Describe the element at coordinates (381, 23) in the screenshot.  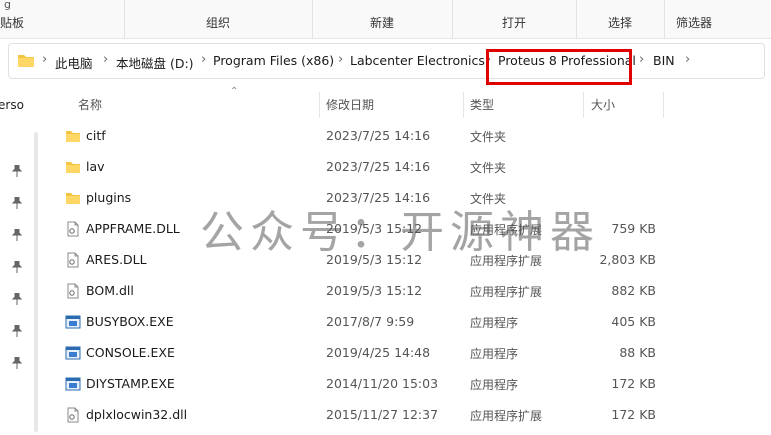
I see `ribbon-new-label: 新建` at that location.